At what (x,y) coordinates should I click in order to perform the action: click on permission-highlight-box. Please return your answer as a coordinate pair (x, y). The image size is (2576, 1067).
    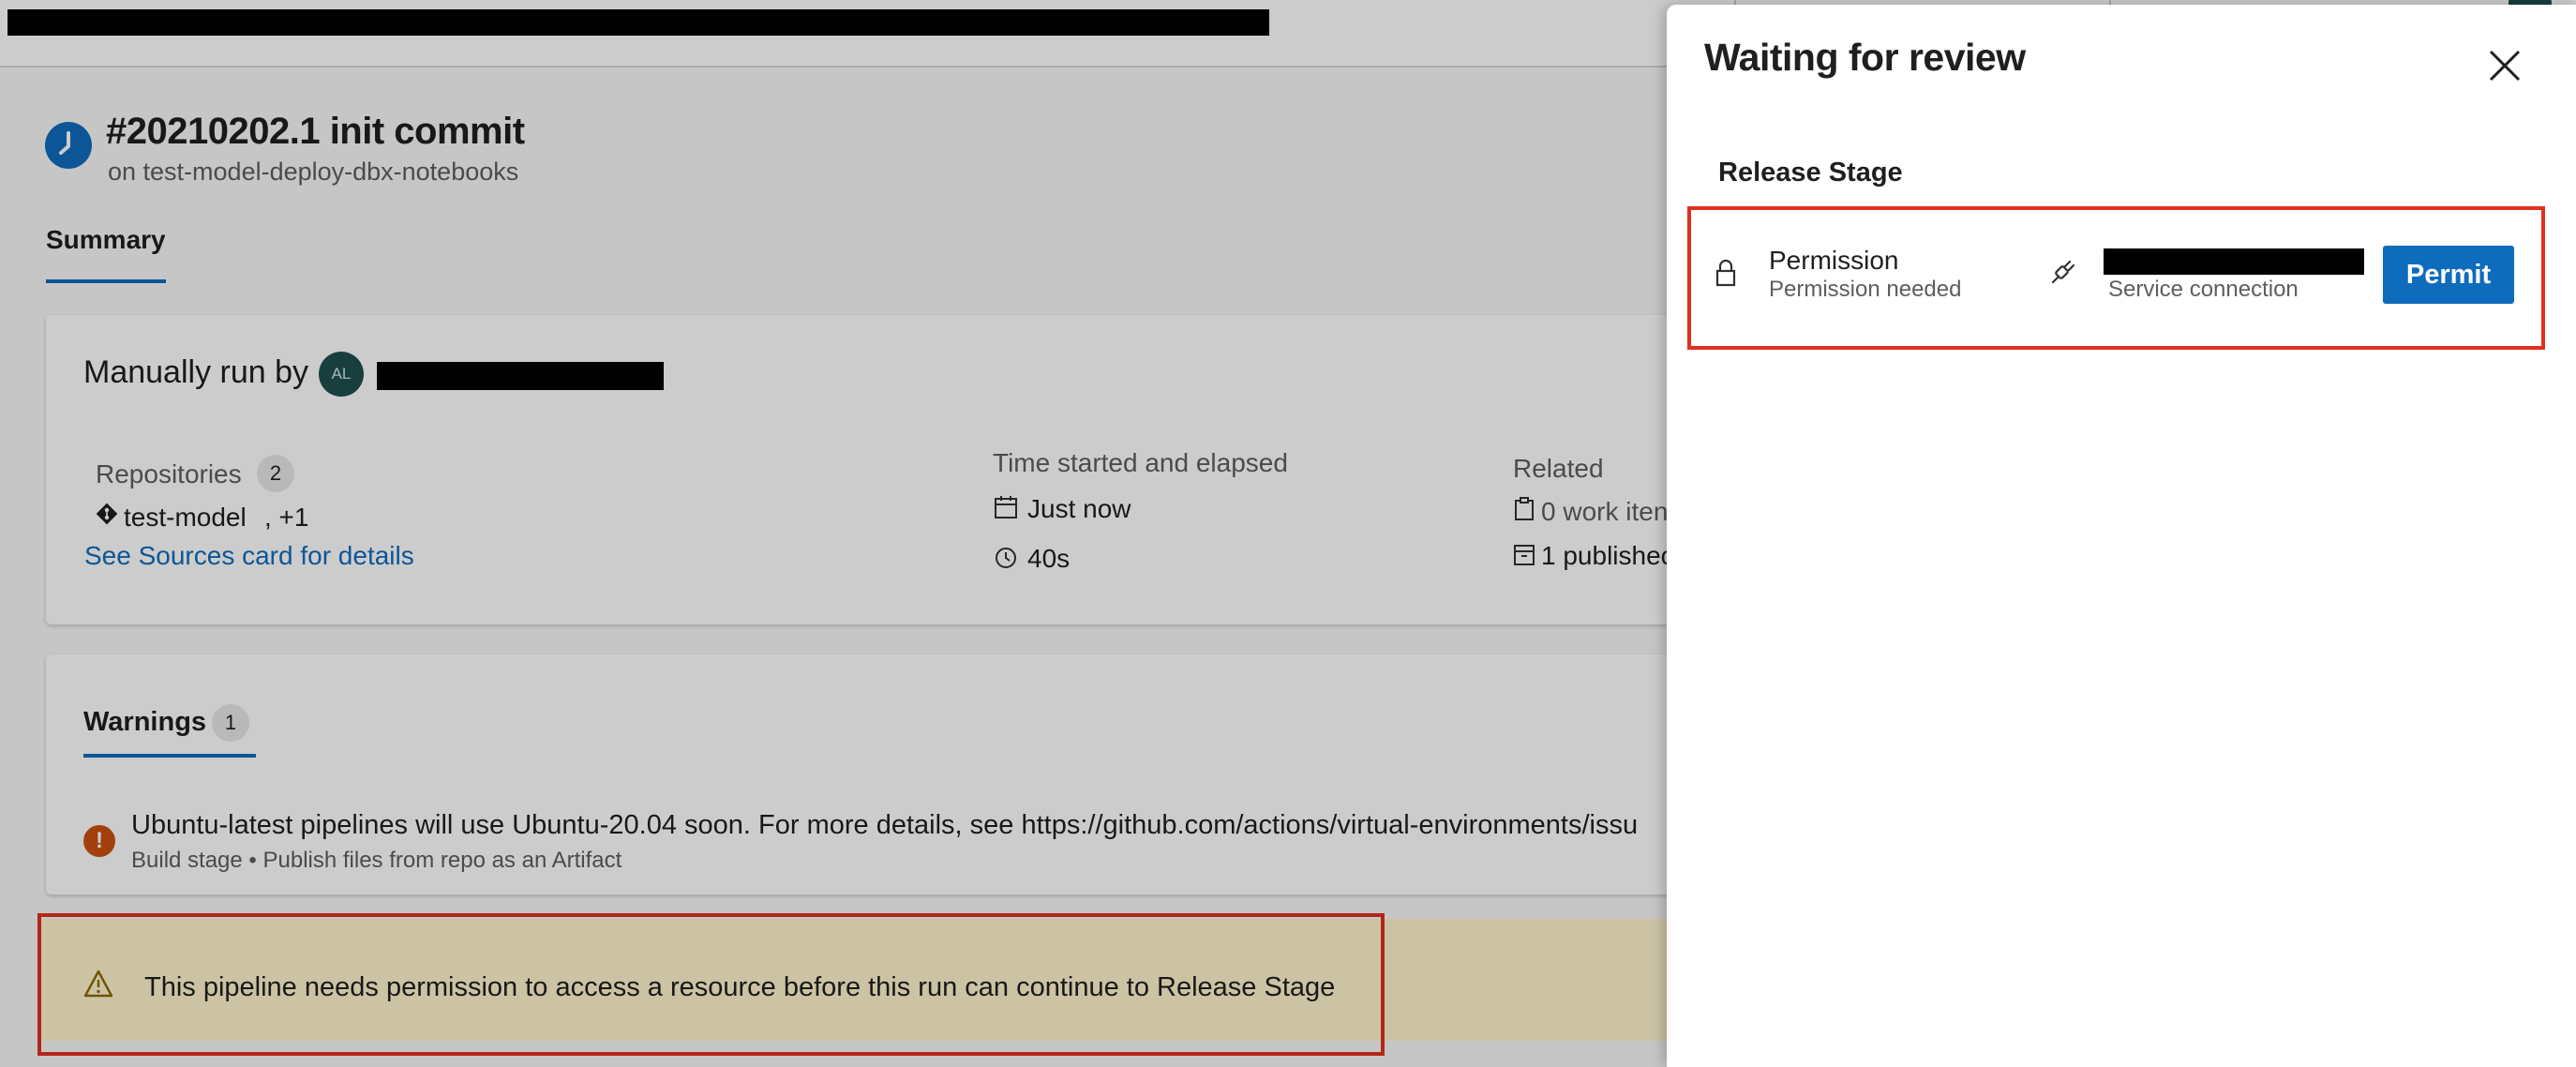
    Looking at the image, I should click on (2116, 278).